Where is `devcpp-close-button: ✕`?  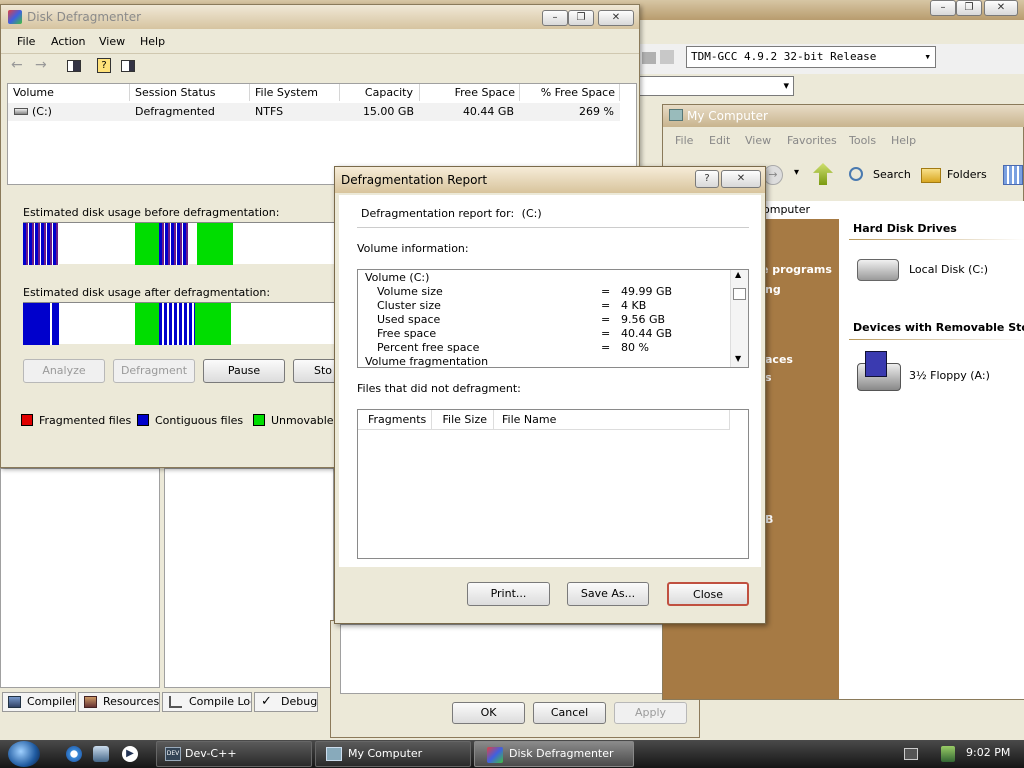 devcpp-close-button: ✕ is located at coordinates (1001, 8).